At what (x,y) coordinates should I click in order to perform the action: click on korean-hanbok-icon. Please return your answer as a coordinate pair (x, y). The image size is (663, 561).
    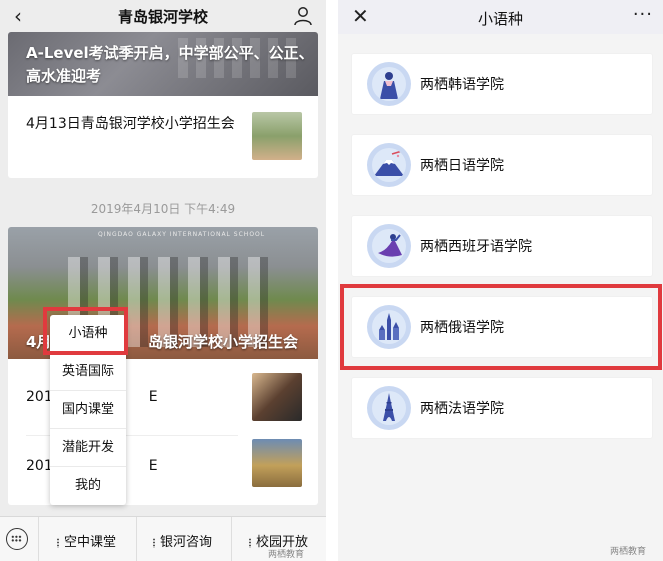
    Looking at the image, I should click on (389, 84).